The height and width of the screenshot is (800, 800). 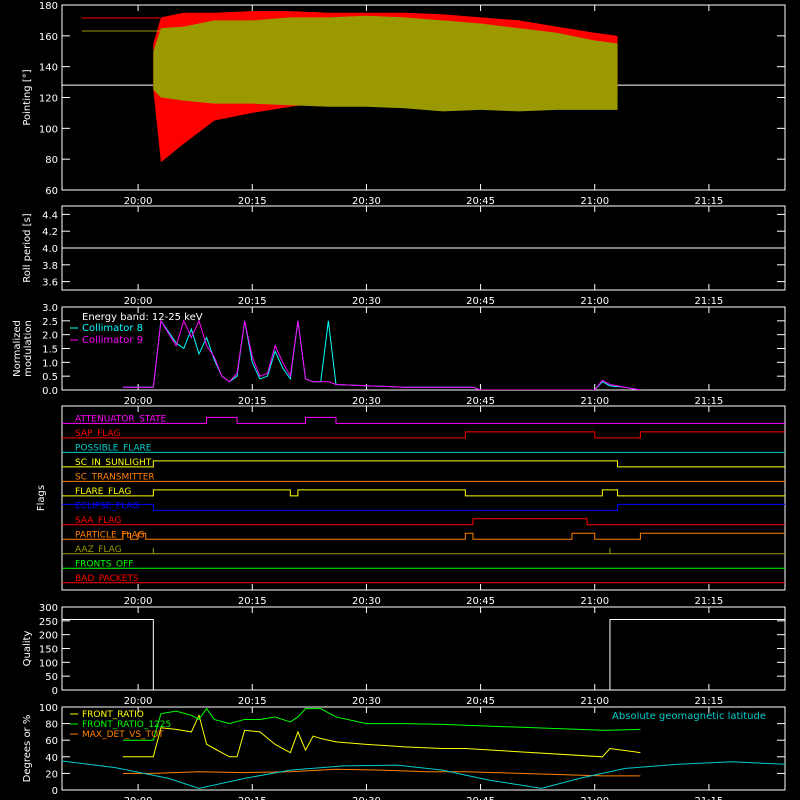 I want to click on flag-trace-attenuator-state, so click(x=423, y=420).